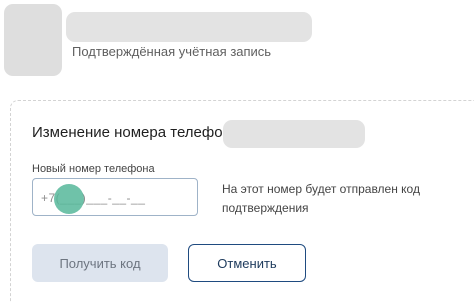 The image size is (474, 302). I want to click on current-phone-redacted, so click(294, 134).